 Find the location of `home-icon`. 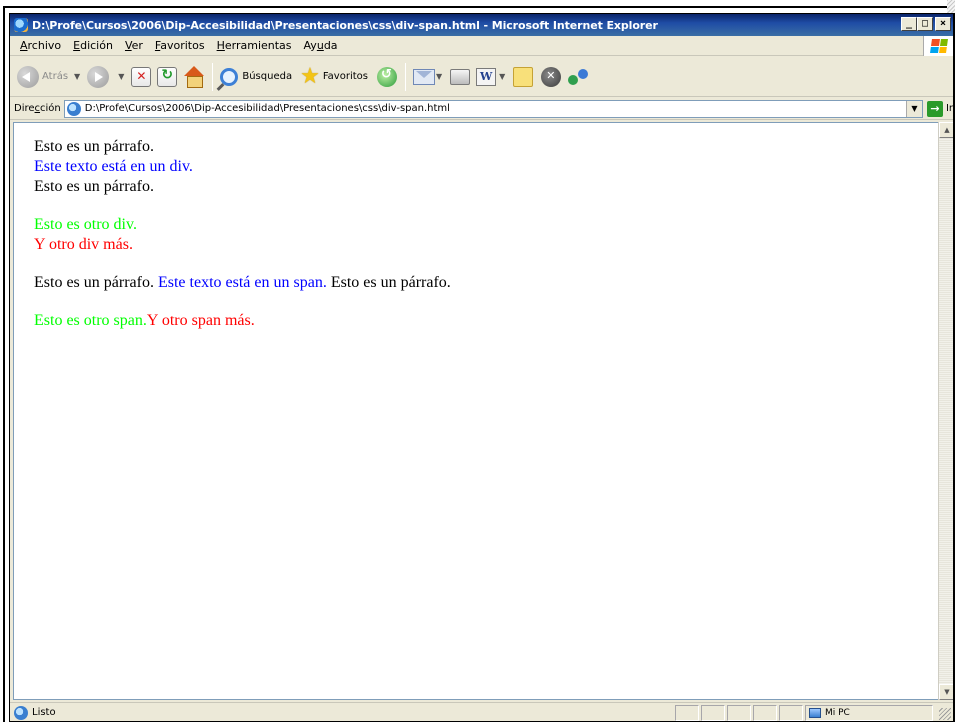

home-icon is located at coordinates (194, 76).